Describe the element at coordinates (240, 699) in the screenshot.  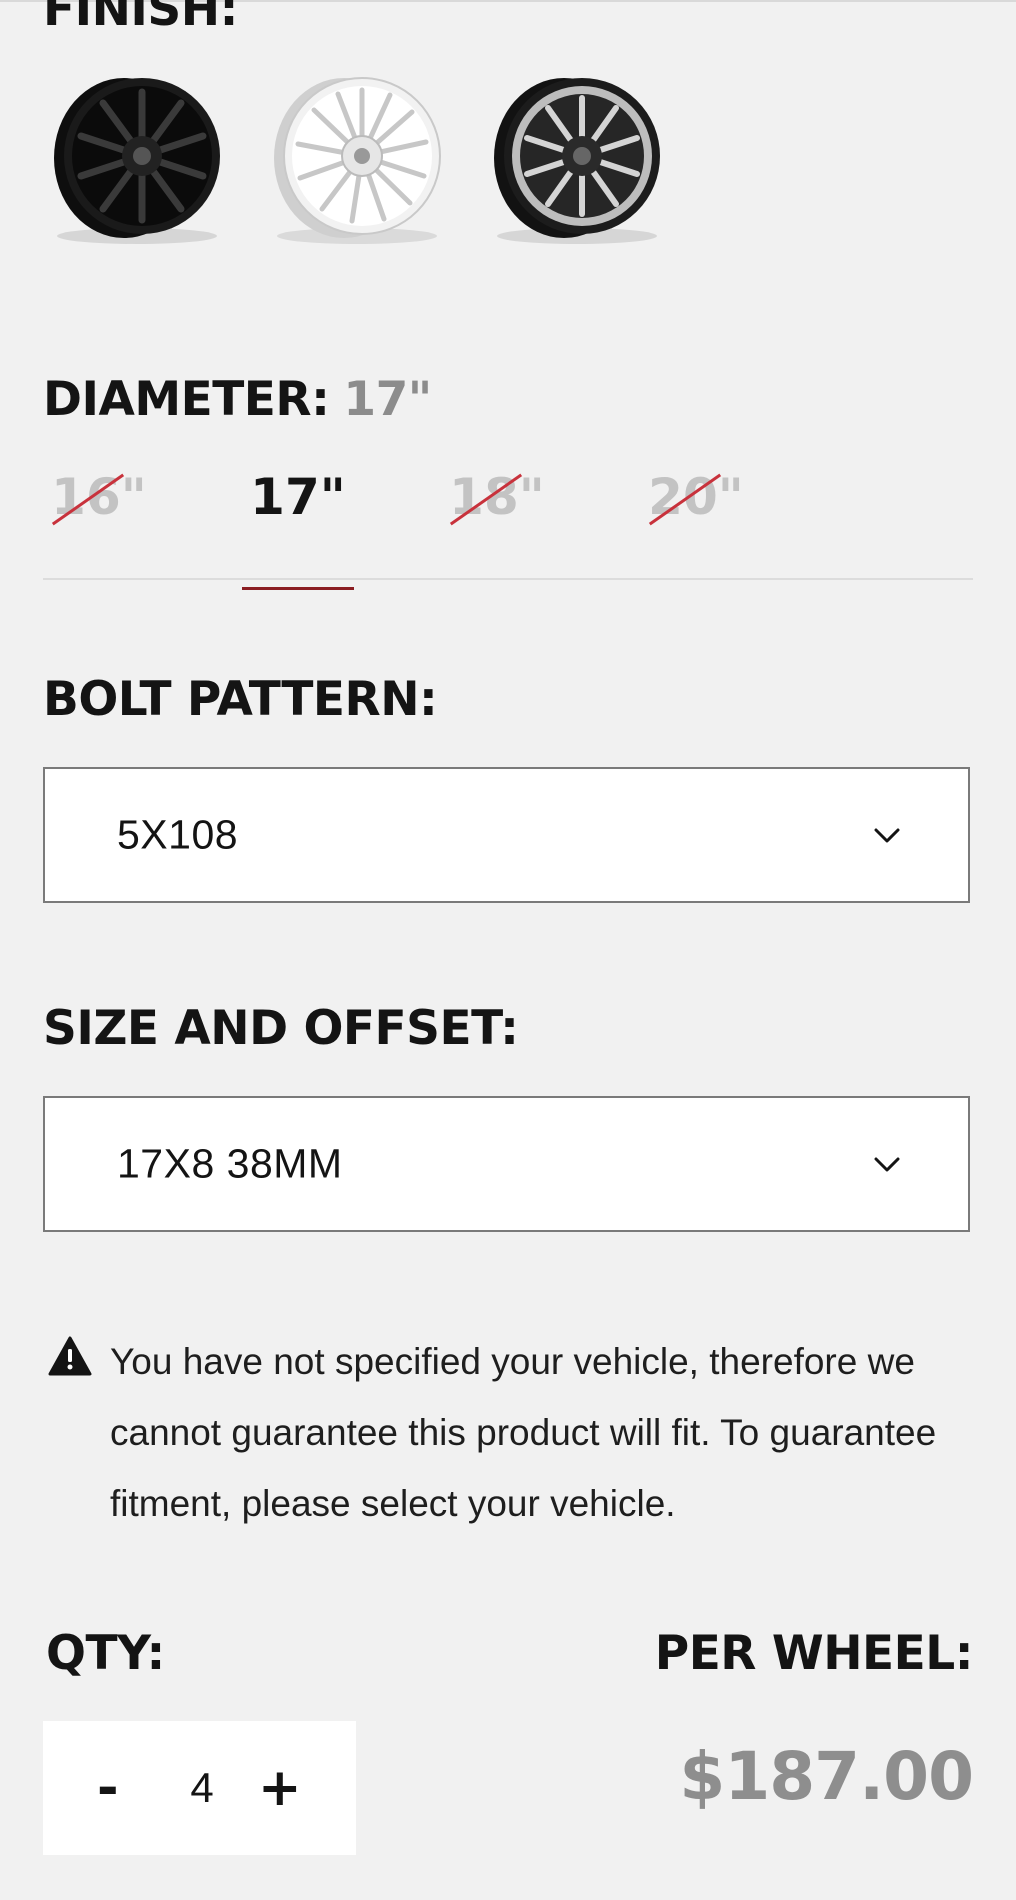
I see `bolt-pattern-heading: BOLT PATTERN:` at that location.